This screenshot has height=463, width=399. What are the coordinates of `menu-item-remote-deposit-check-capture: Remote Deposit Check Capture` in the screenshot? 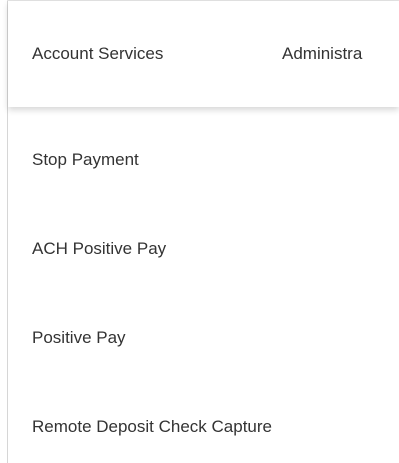 It's located at (152, 427).